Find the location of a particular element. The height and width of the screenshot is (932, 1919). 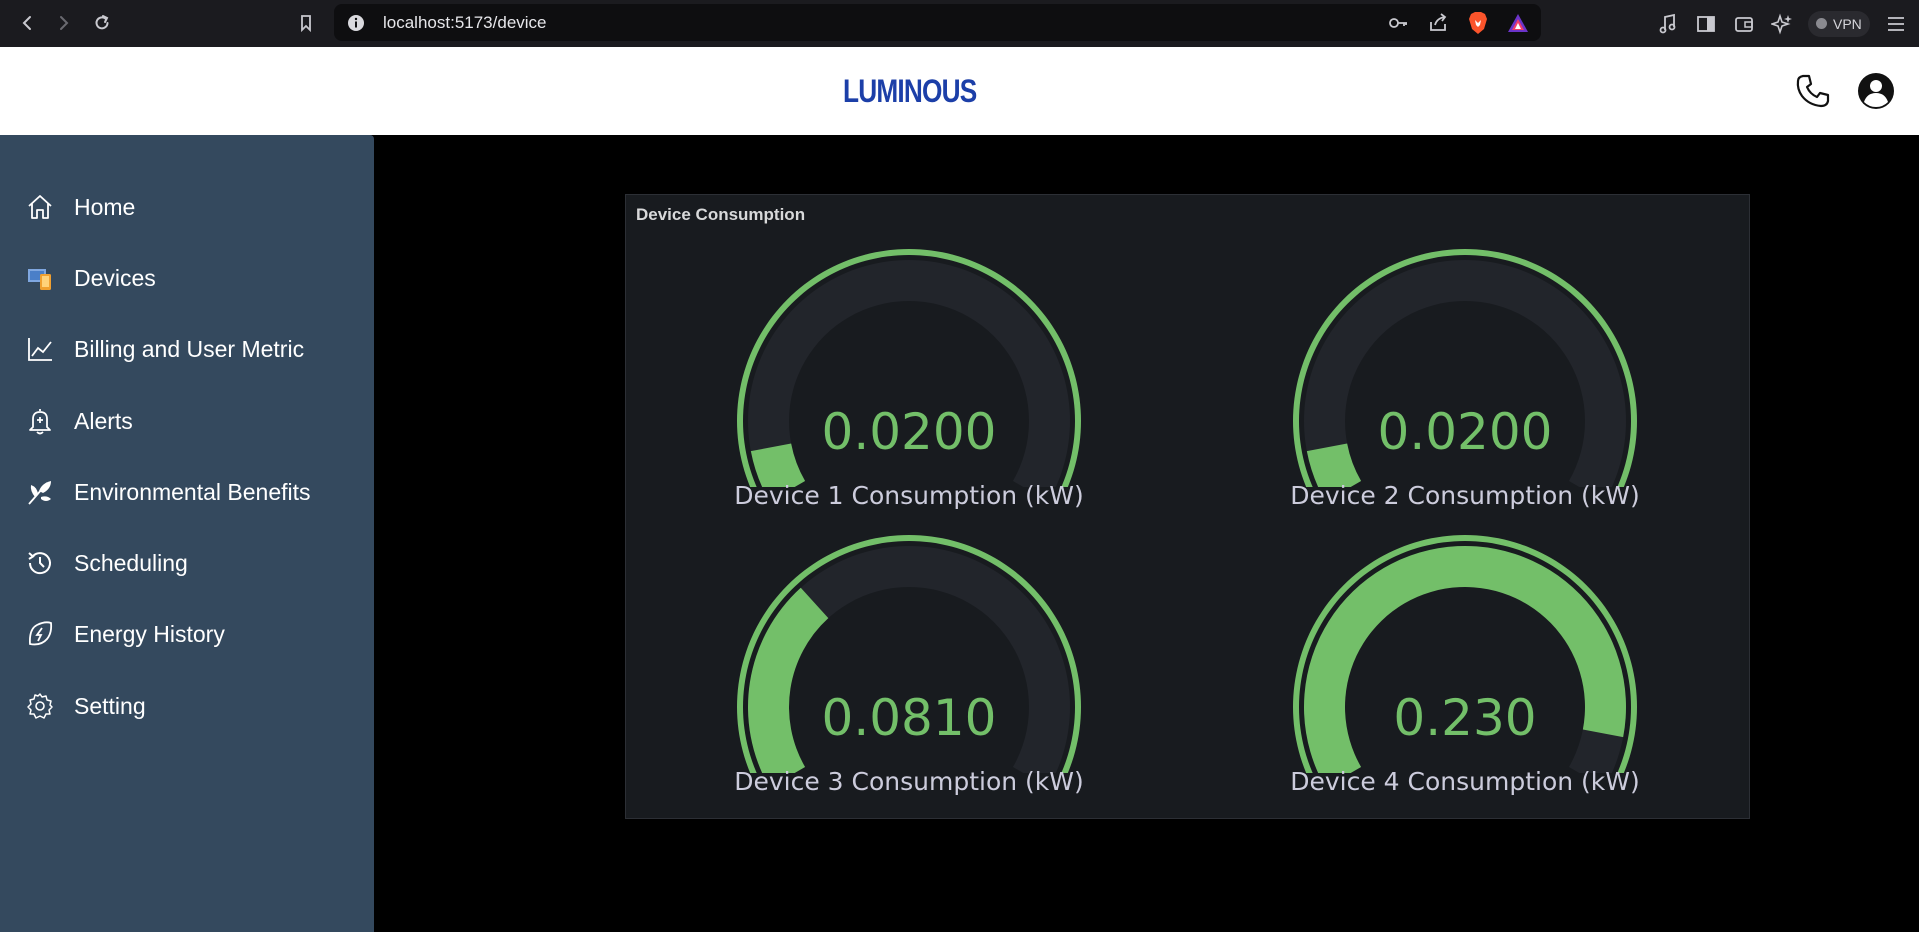

app-header: LUMINOUS is located at coordinates (959, 91).